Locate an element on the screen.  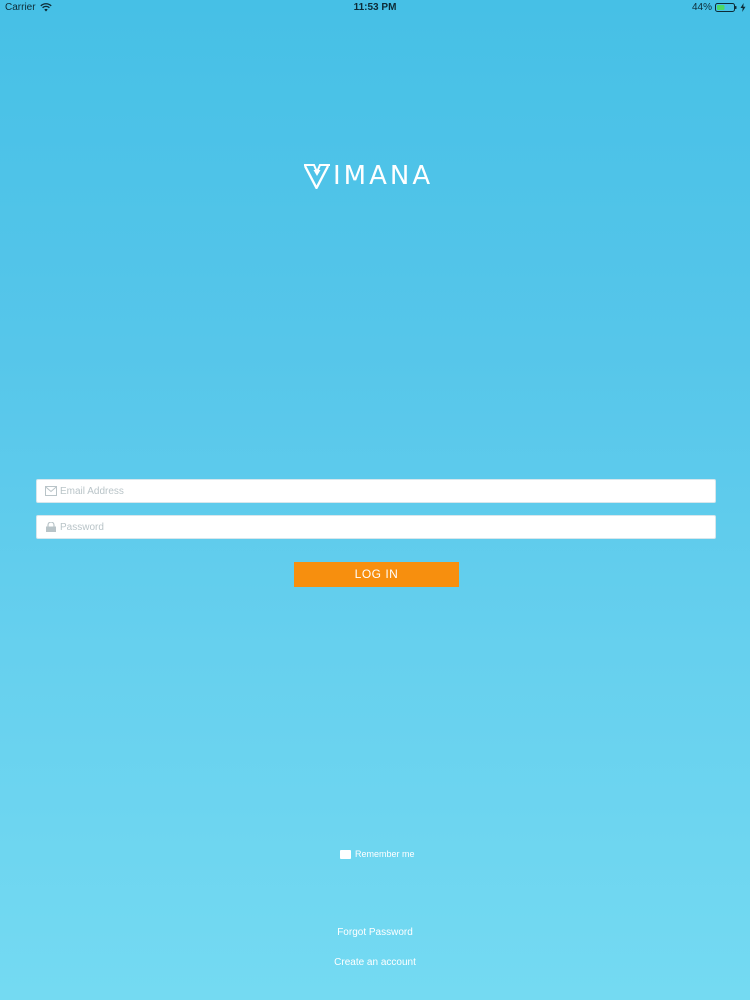
app-logo: IMANA is located at coordinates (368, 176).